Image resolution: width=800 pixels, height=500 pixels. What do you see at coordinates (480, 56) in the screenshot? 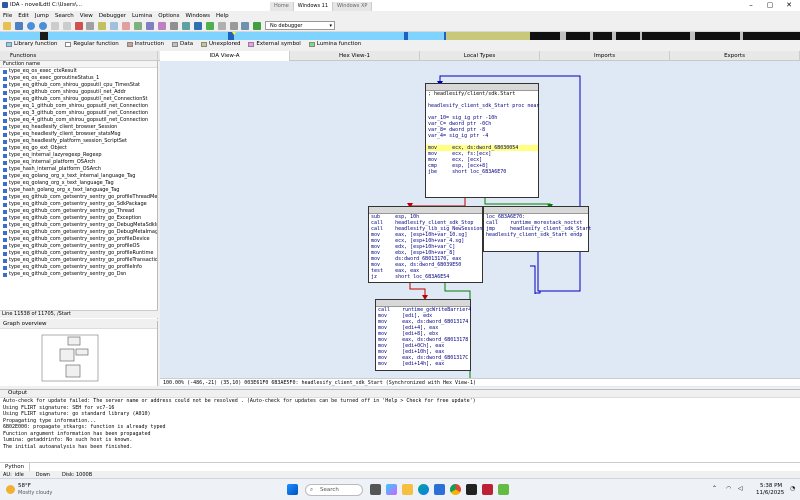
I see `tab-local-types: Local Types` at bounding box center [480, 56].